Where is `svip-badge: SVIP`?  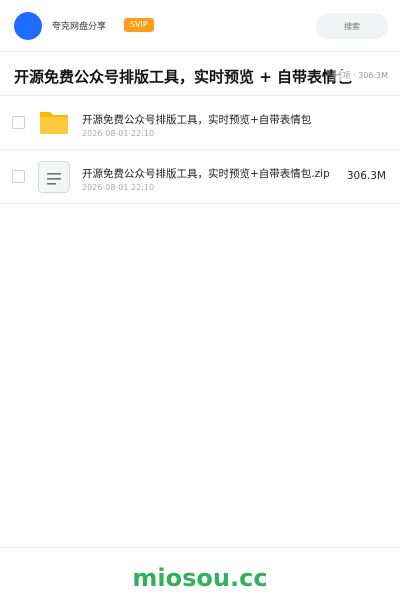 svip-badge: SVIP is located at coordinates (139, 25).